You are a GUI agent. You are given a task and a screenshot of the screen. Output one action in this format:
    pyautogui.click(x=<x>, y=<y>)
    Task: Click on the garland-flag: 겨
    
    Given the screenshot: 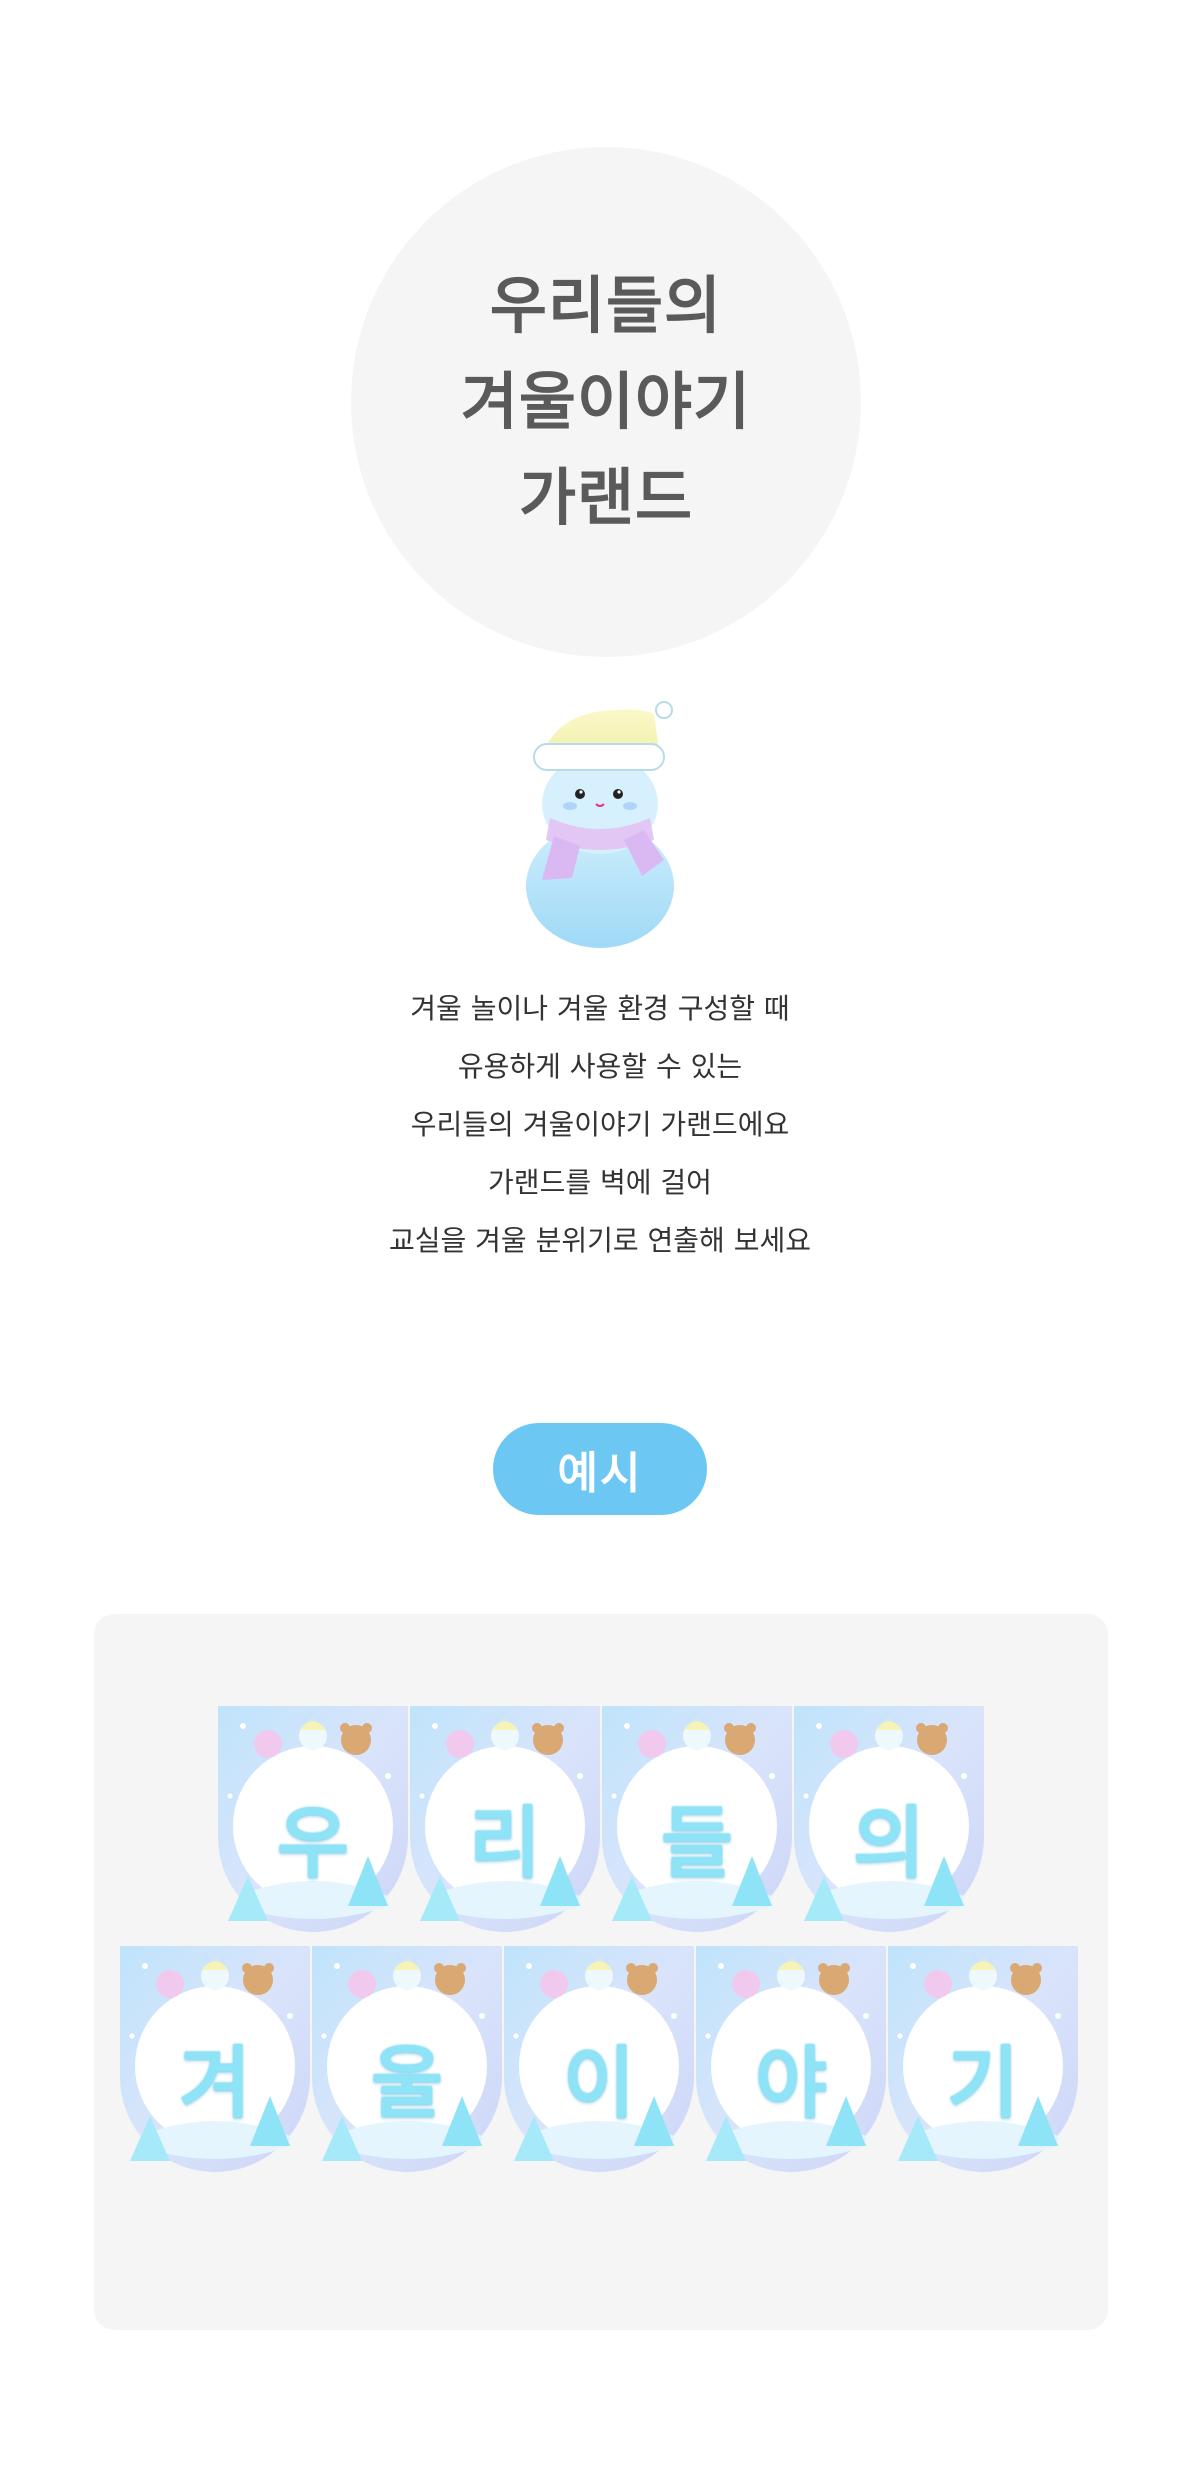 What is the action you would take?
    pyautogui.click(x=215, y=2059)
    